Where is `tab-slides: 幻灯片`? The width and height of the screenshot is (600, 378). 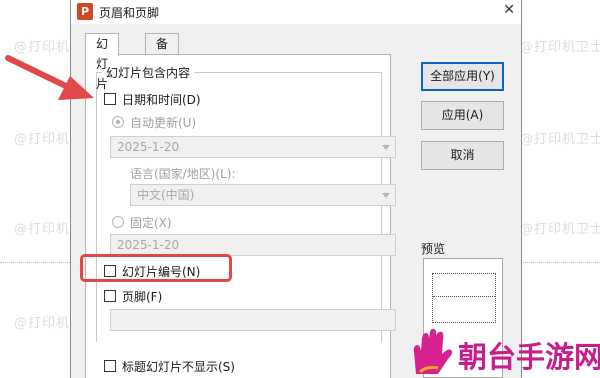
tab-slides: 幻灯片 is located at coordinates (102, 62).